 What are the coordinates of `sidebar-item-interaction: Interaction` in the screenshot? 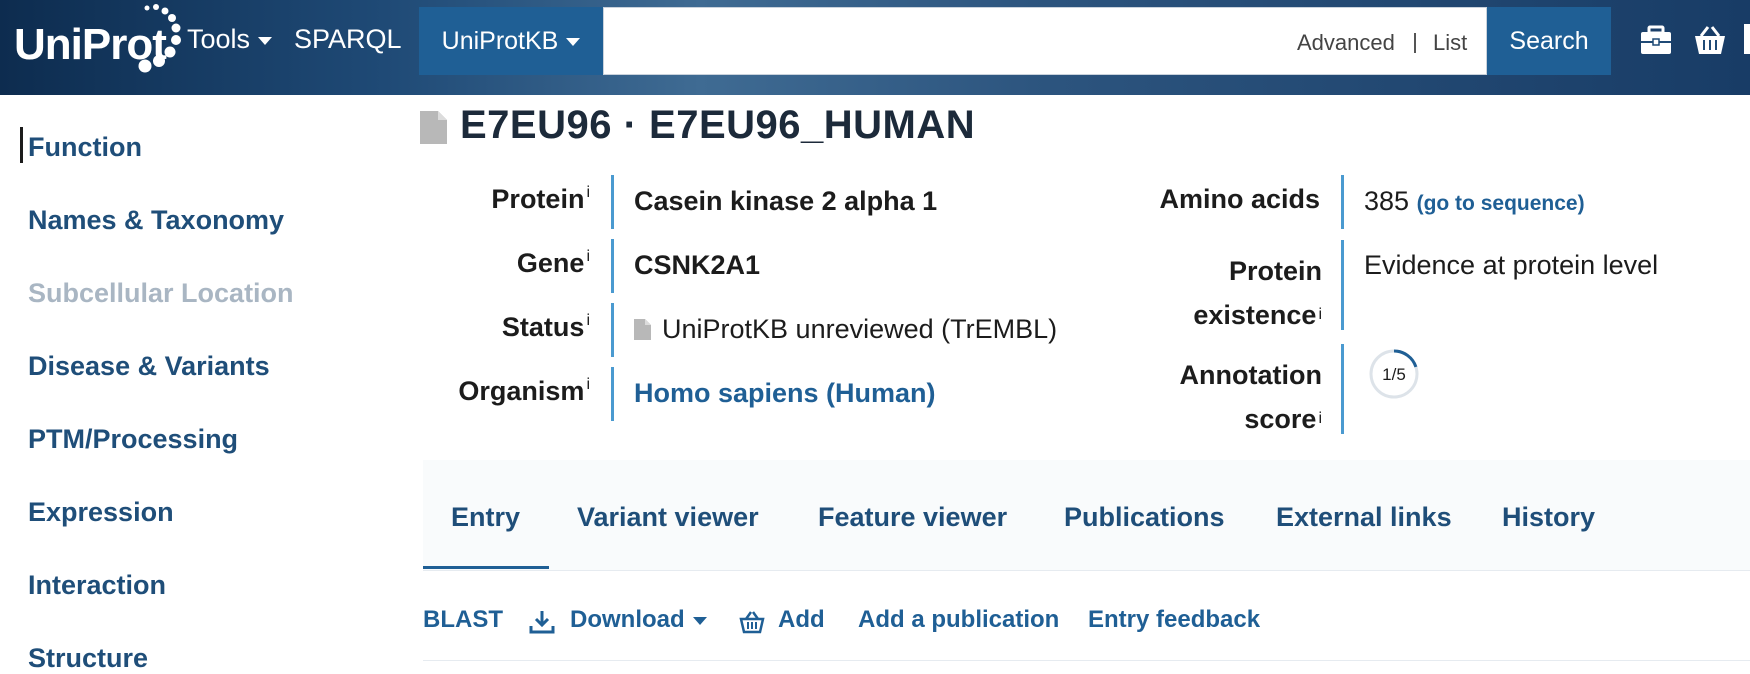 It's located at (97, 585).